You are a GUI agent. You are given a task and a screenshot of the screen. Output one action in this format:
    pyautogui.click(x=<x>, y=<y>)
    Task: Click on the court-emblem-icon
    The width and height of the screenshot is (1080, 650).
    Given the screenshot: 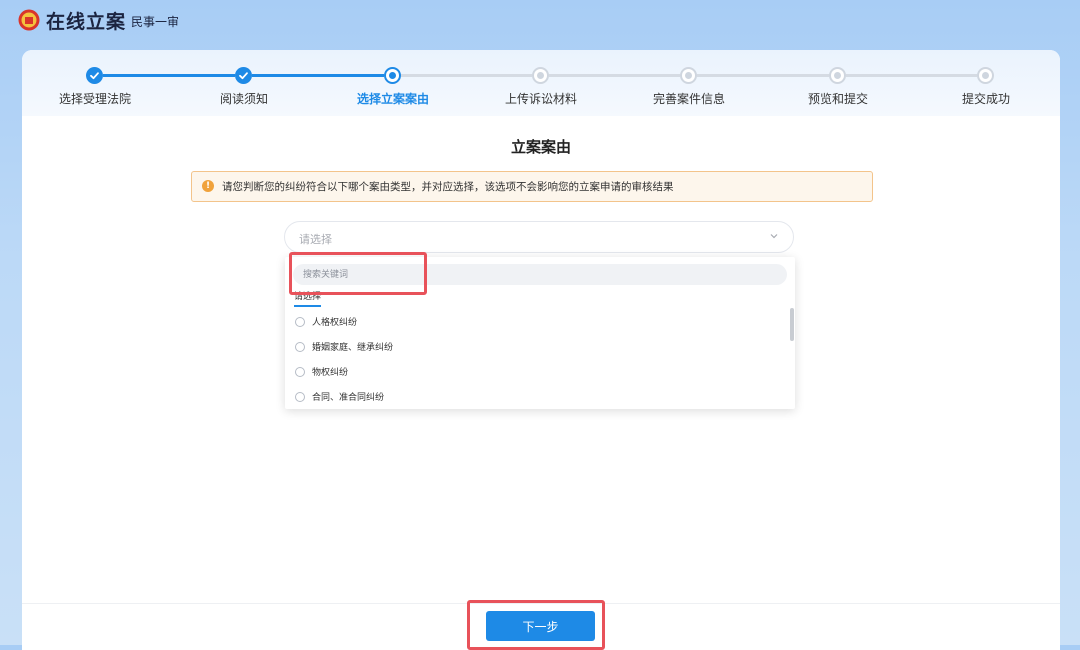 What is the action you would take?
    pyautogui.click(x=29, y=20)
    